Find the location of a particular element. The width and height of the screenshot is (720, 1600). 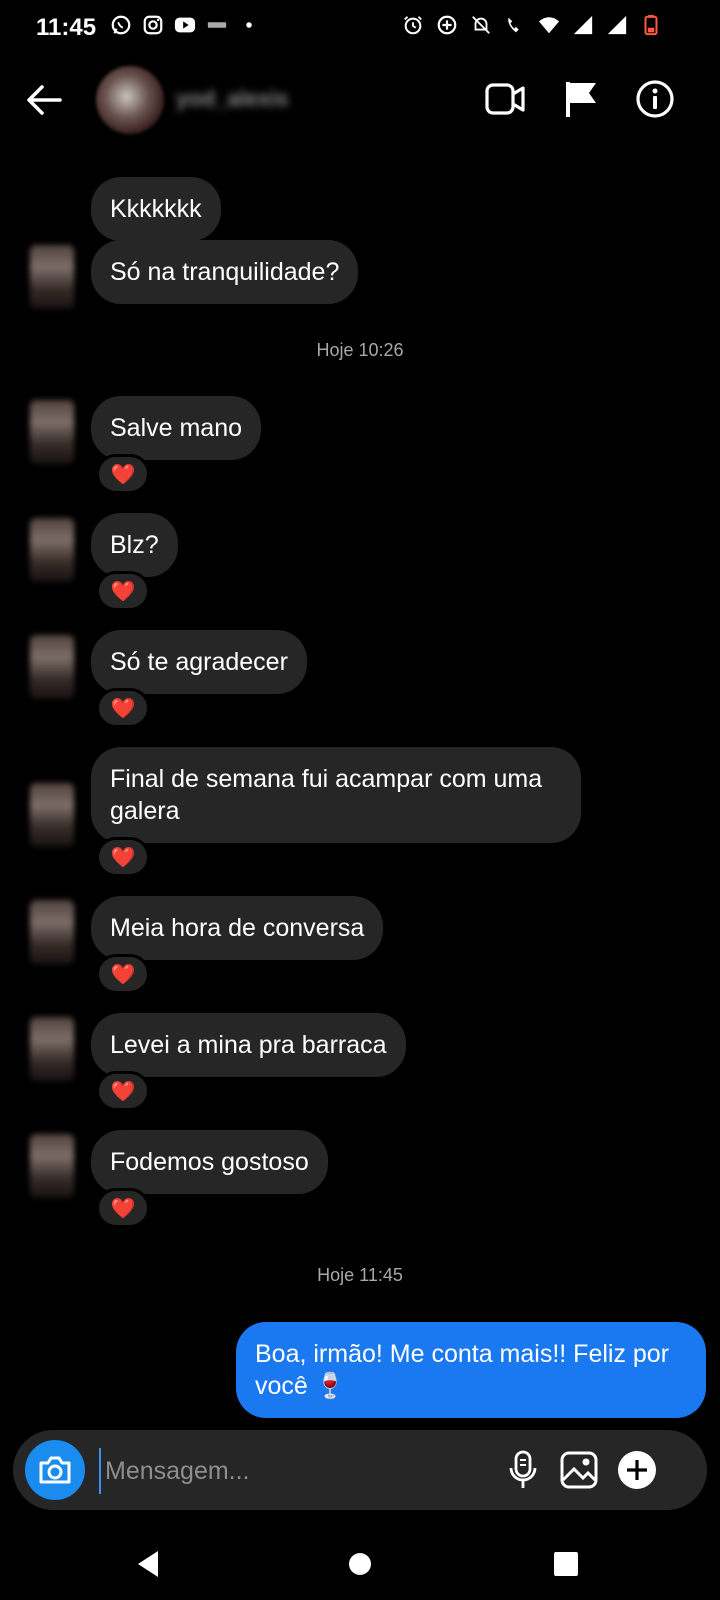

system-nav-bar is located at coordinates (360, 1565).